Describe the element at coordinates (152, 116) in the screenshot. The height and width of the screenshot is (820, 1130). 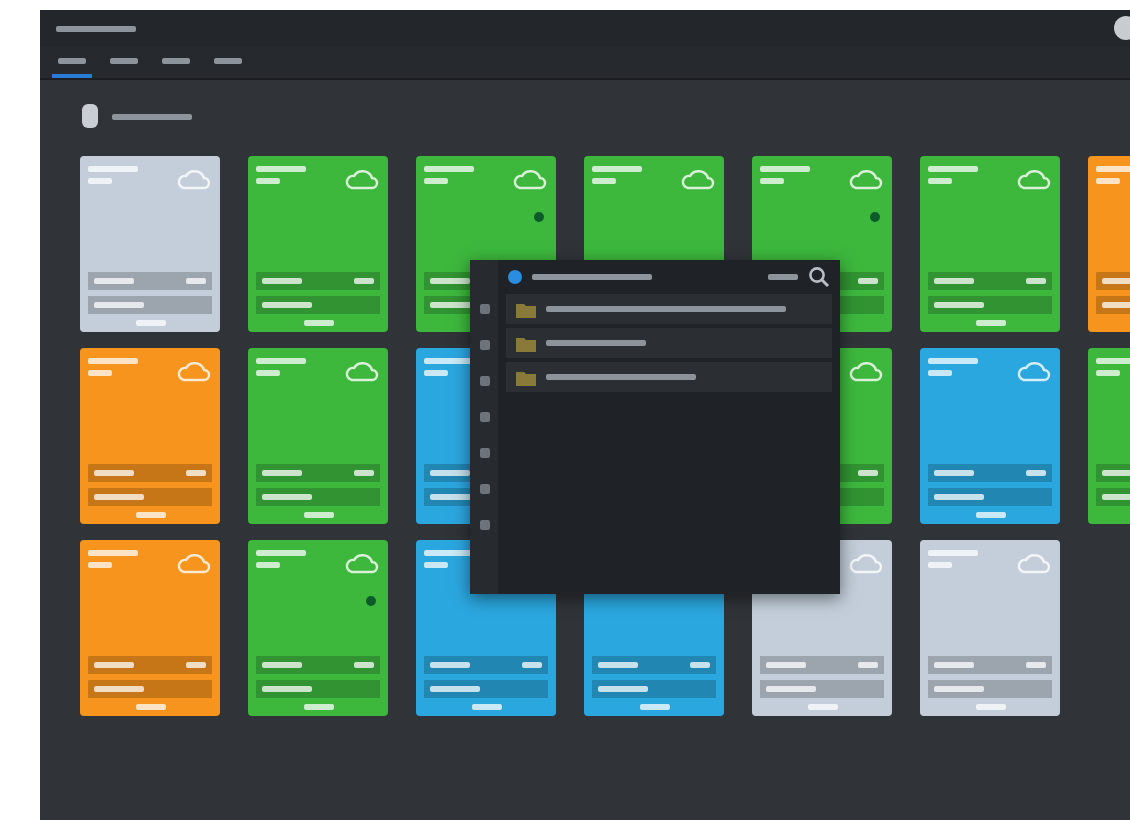
I see `blurred-heading` at that location.